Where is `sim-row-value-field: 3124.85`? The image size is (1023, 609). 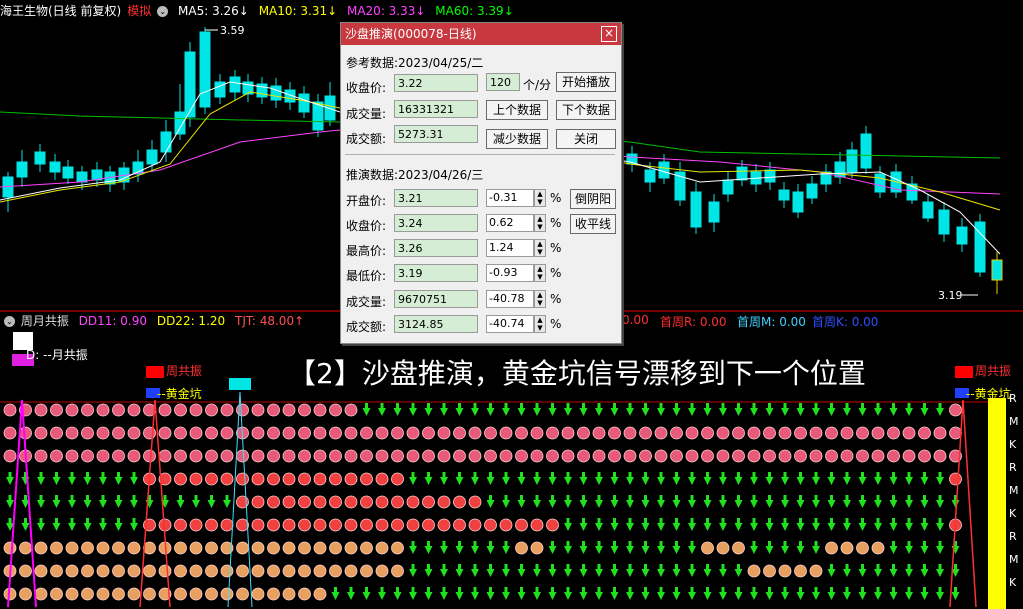 sim-row-value-field: 3124.85 is located at coordinates (436, 324).